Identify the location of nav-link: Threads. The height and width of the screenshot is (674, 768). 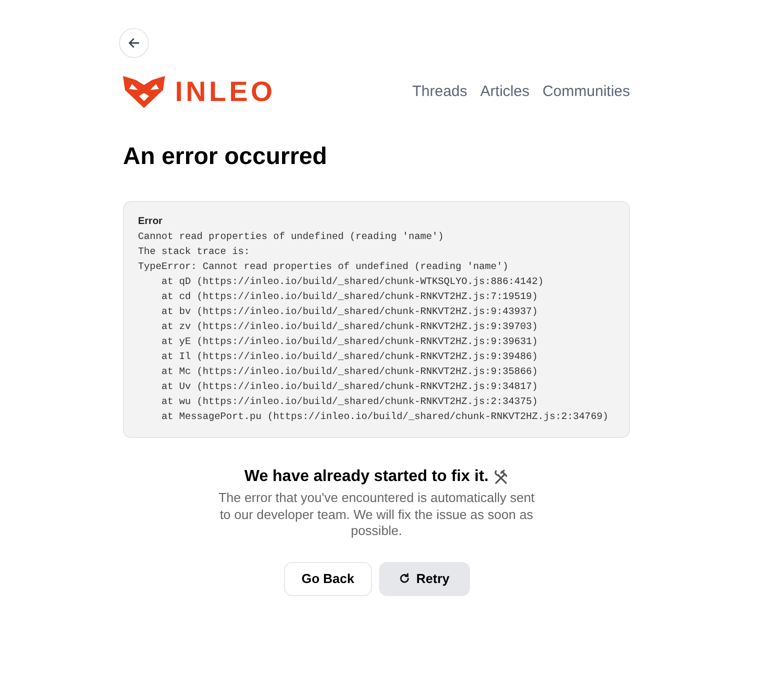
(440, 92).